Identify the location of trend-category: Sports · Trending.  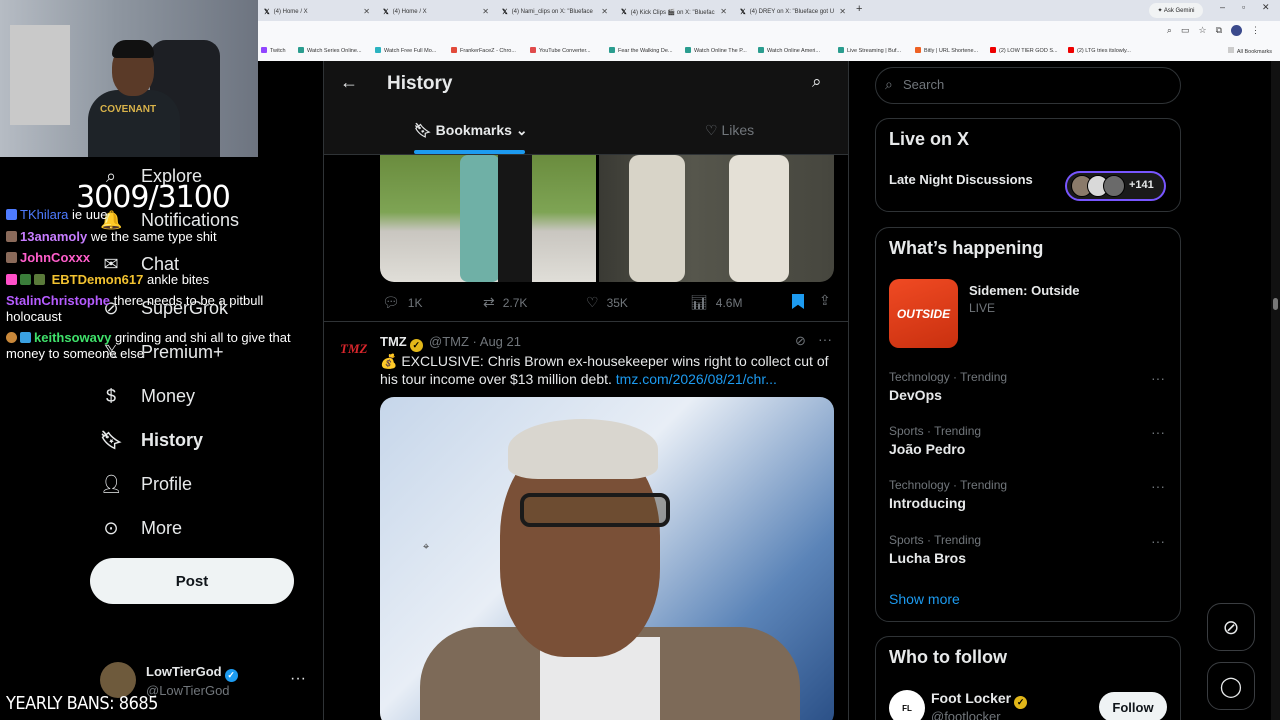
(935, 431).